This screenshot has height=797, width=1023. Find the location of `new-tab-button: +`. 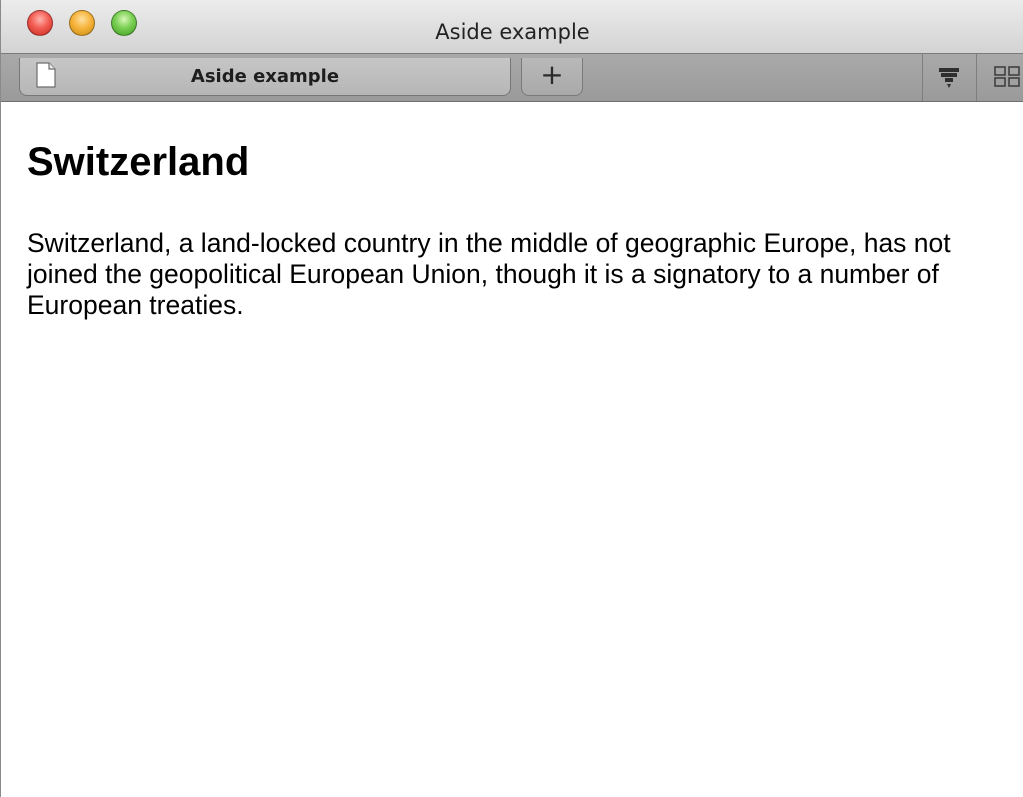

new-tab-button: + is located at coordinates (552, 77).